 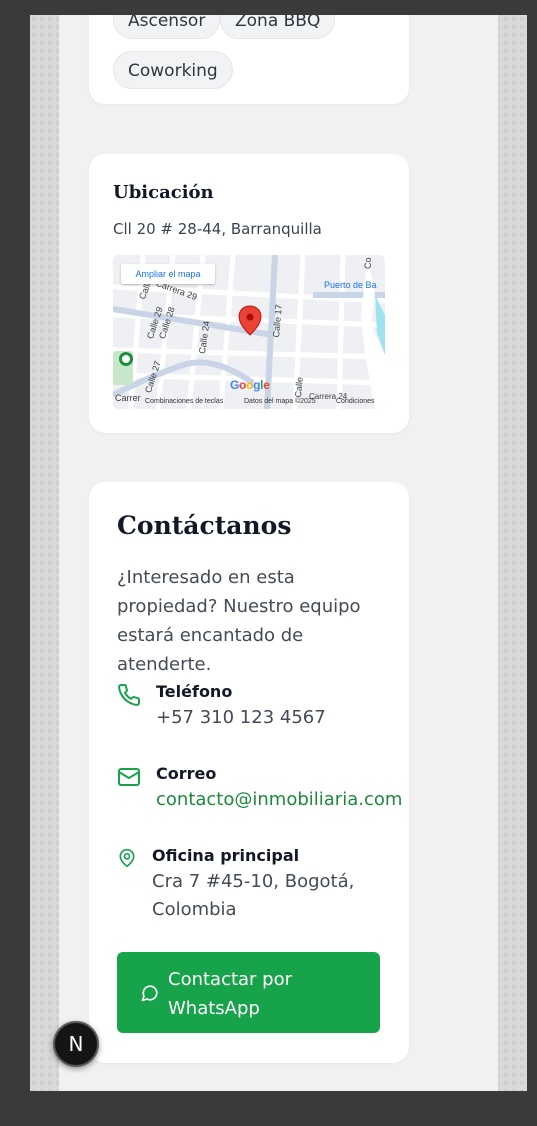 What do you see at coordinates (163, 192) in the screenshot?
I see `location-title: Ubicación` at bounding box center [163, 192].